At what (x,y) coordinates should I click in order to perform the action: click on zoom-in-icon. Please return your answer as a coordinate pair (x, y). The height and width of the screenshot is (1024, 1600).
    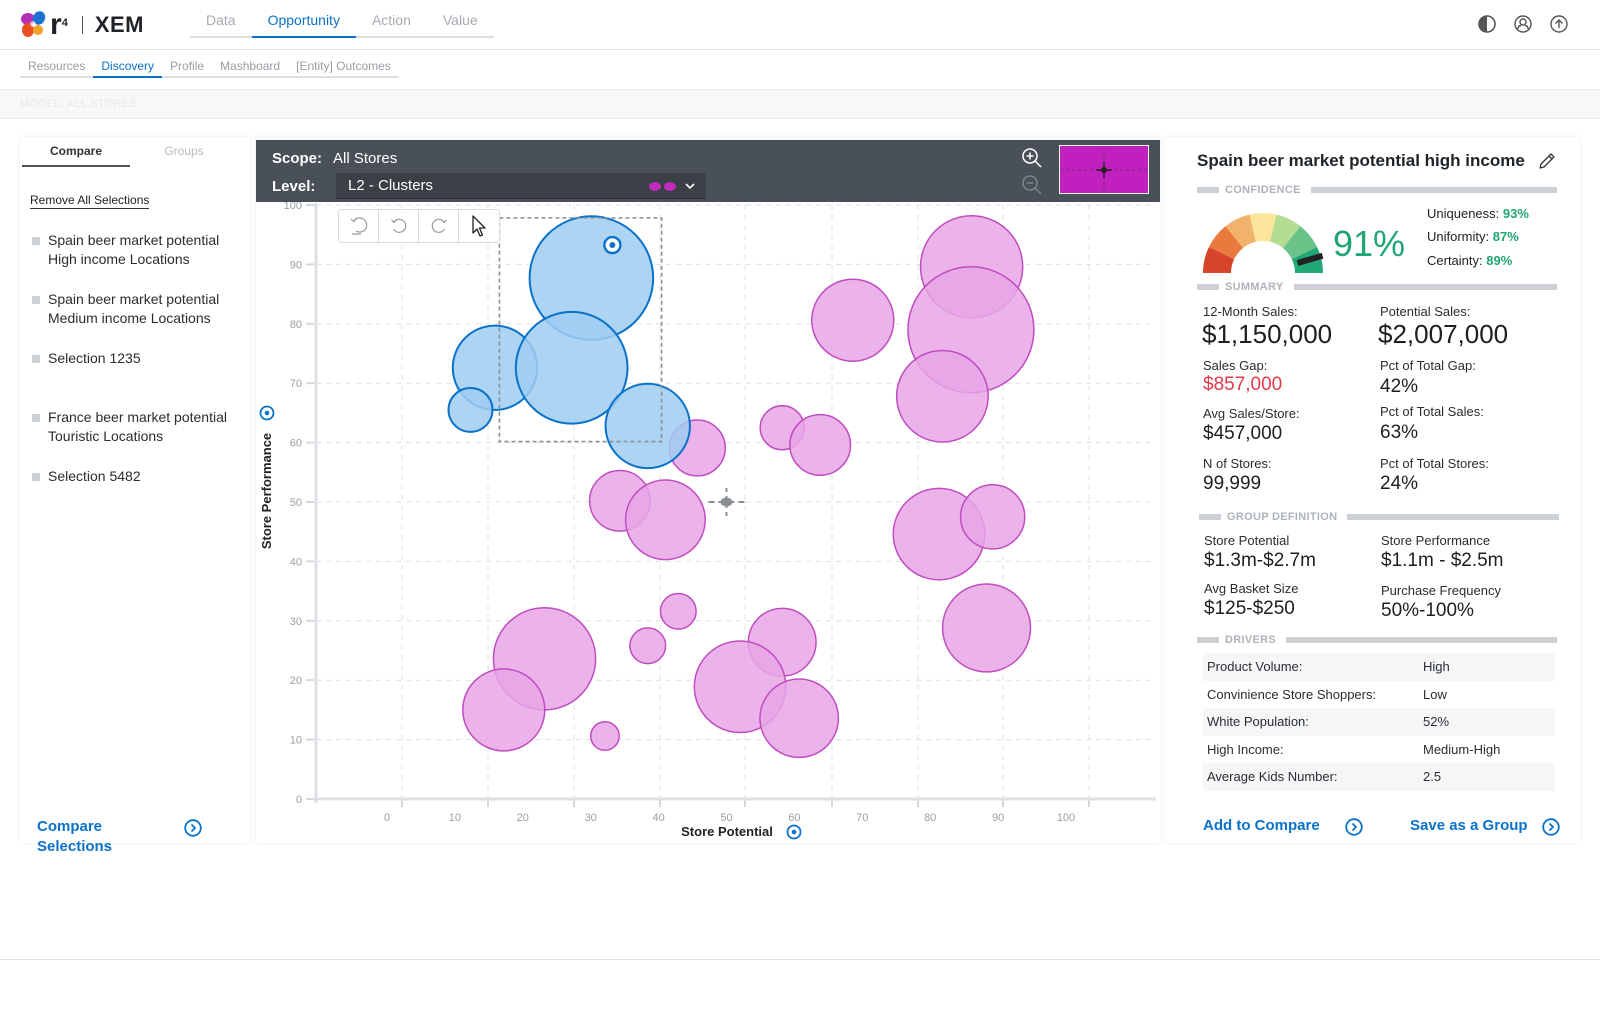
    Looking at the image, I should click on (1032, 158).